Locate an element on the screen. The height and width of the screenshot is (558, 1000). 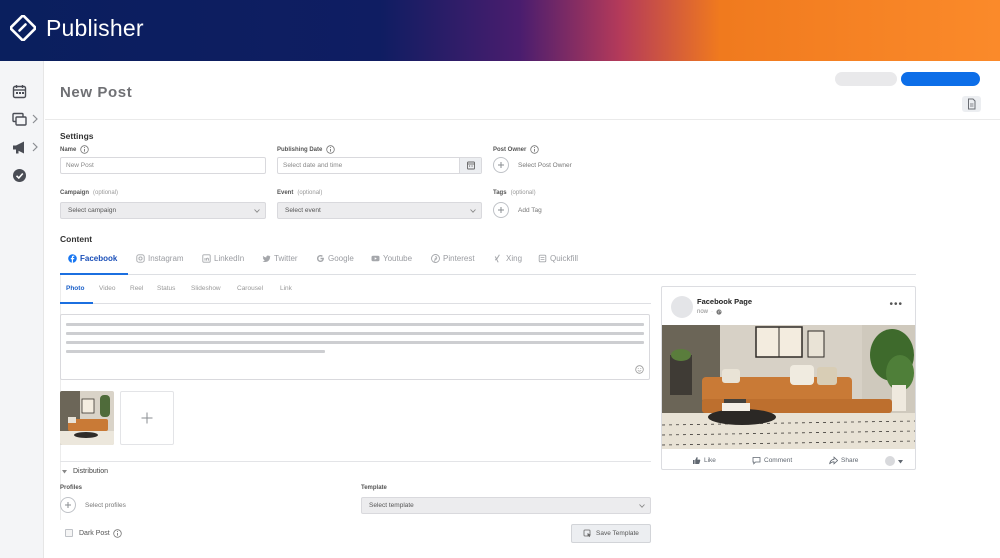
select-post-owner-text: Select Post Owner is located at coordinates (545, 165).